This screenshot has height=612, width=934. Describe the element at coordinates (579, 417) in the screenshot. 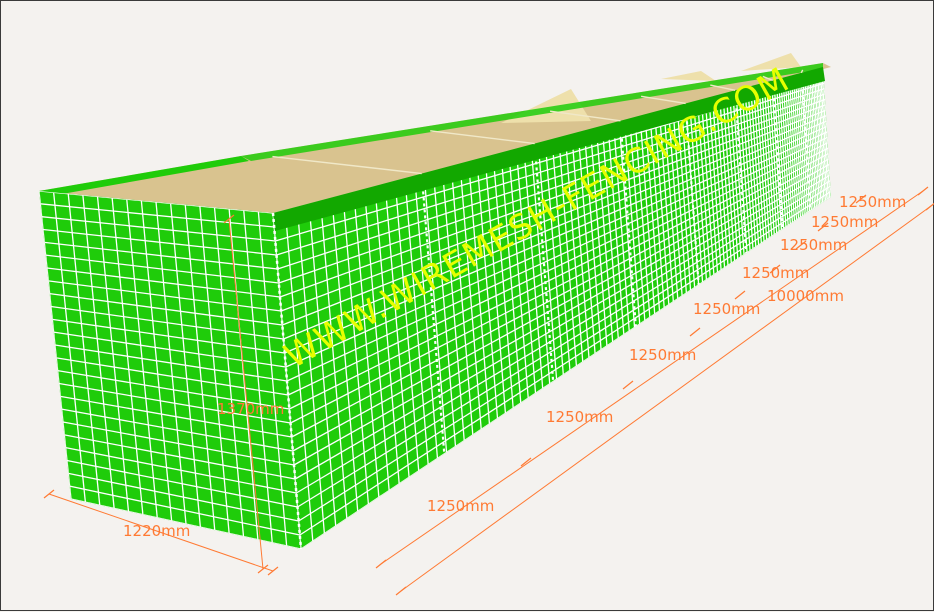

I see `segment-label-2: 1250mm` at that location.